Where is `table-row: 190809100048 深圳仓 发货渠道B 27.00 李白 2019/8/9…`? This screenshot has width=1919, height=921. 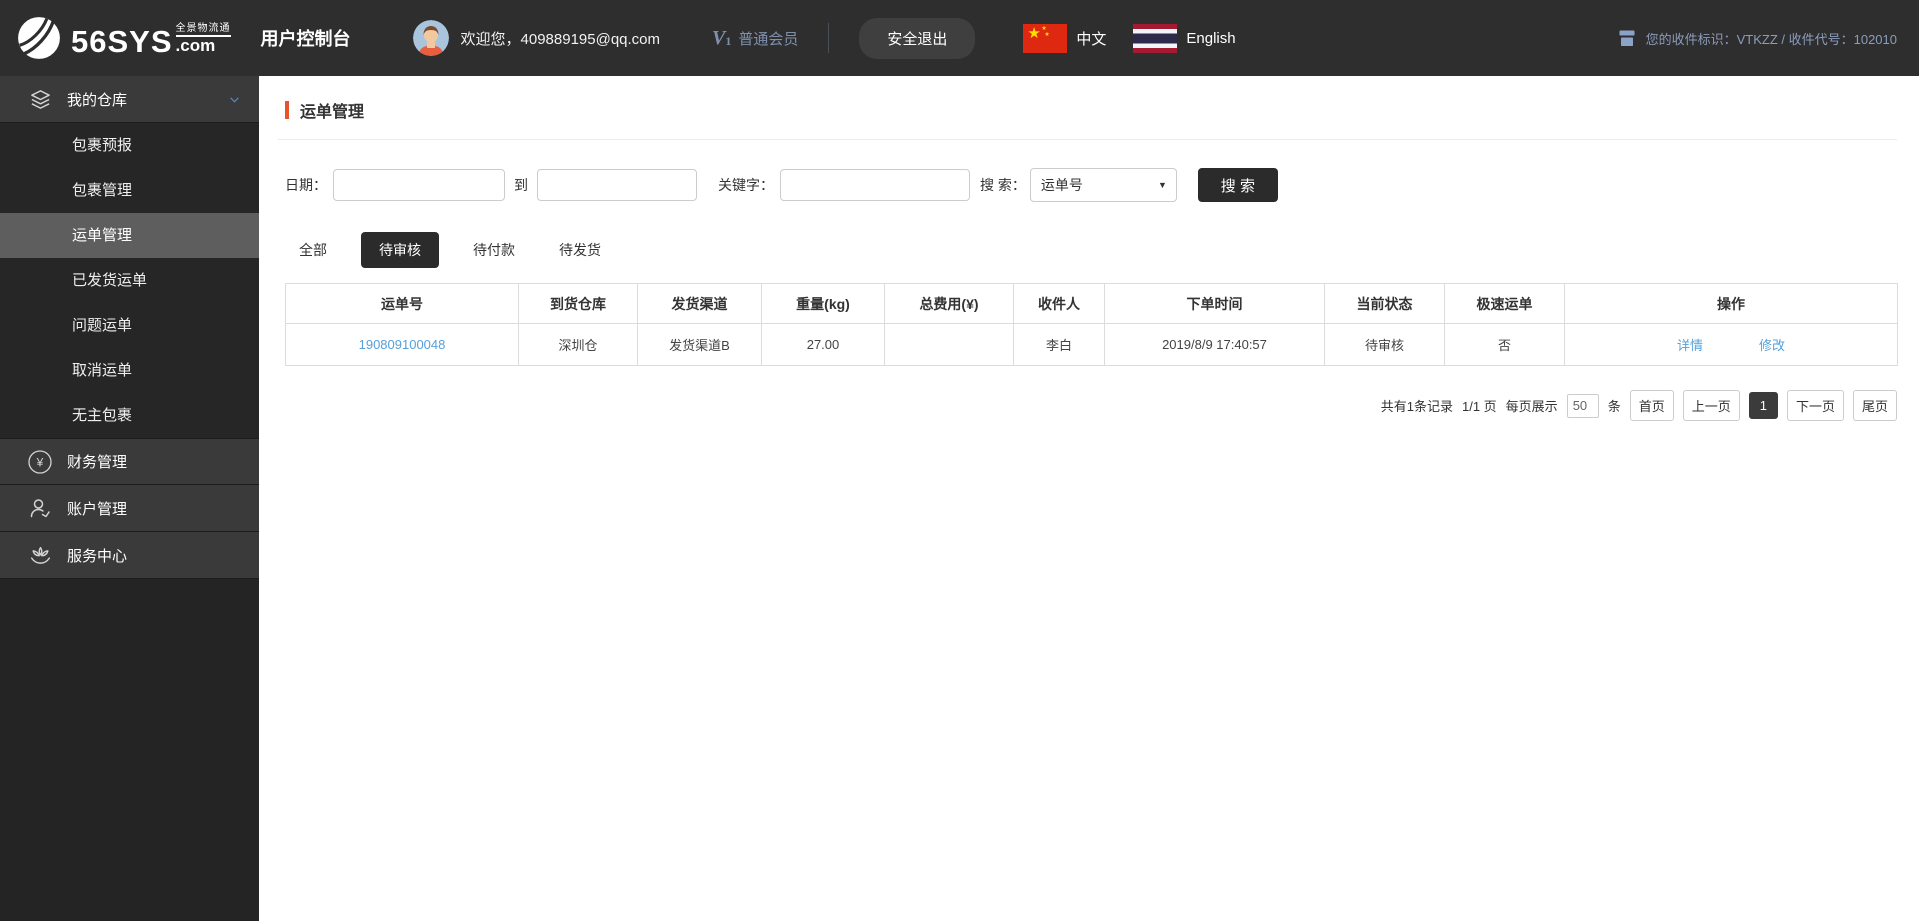 table-row: 190809100048 深圳仓 发货渠道B 27.00 李白 2019/8/9… is located at coordinates (1091, 344).